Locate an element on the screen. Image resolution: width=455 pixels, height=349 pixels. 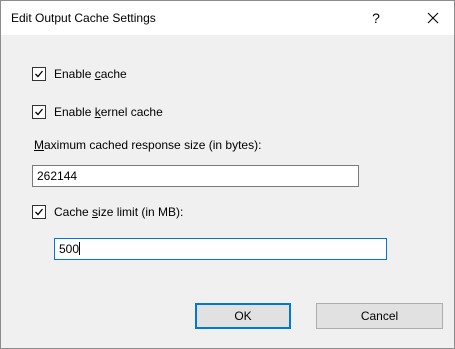
enable-kernel-cache-checkbox-row: Enable kernel cache is located at coordinates (97, 112).